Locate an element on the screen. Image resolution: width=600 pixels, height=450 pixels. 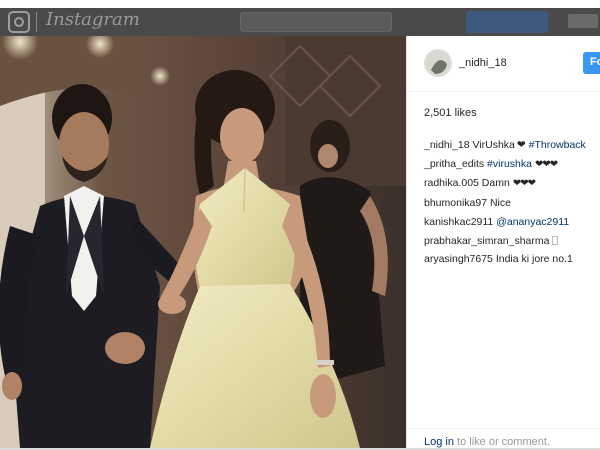
comment-text: Damn is located at coordinates (495, 183).